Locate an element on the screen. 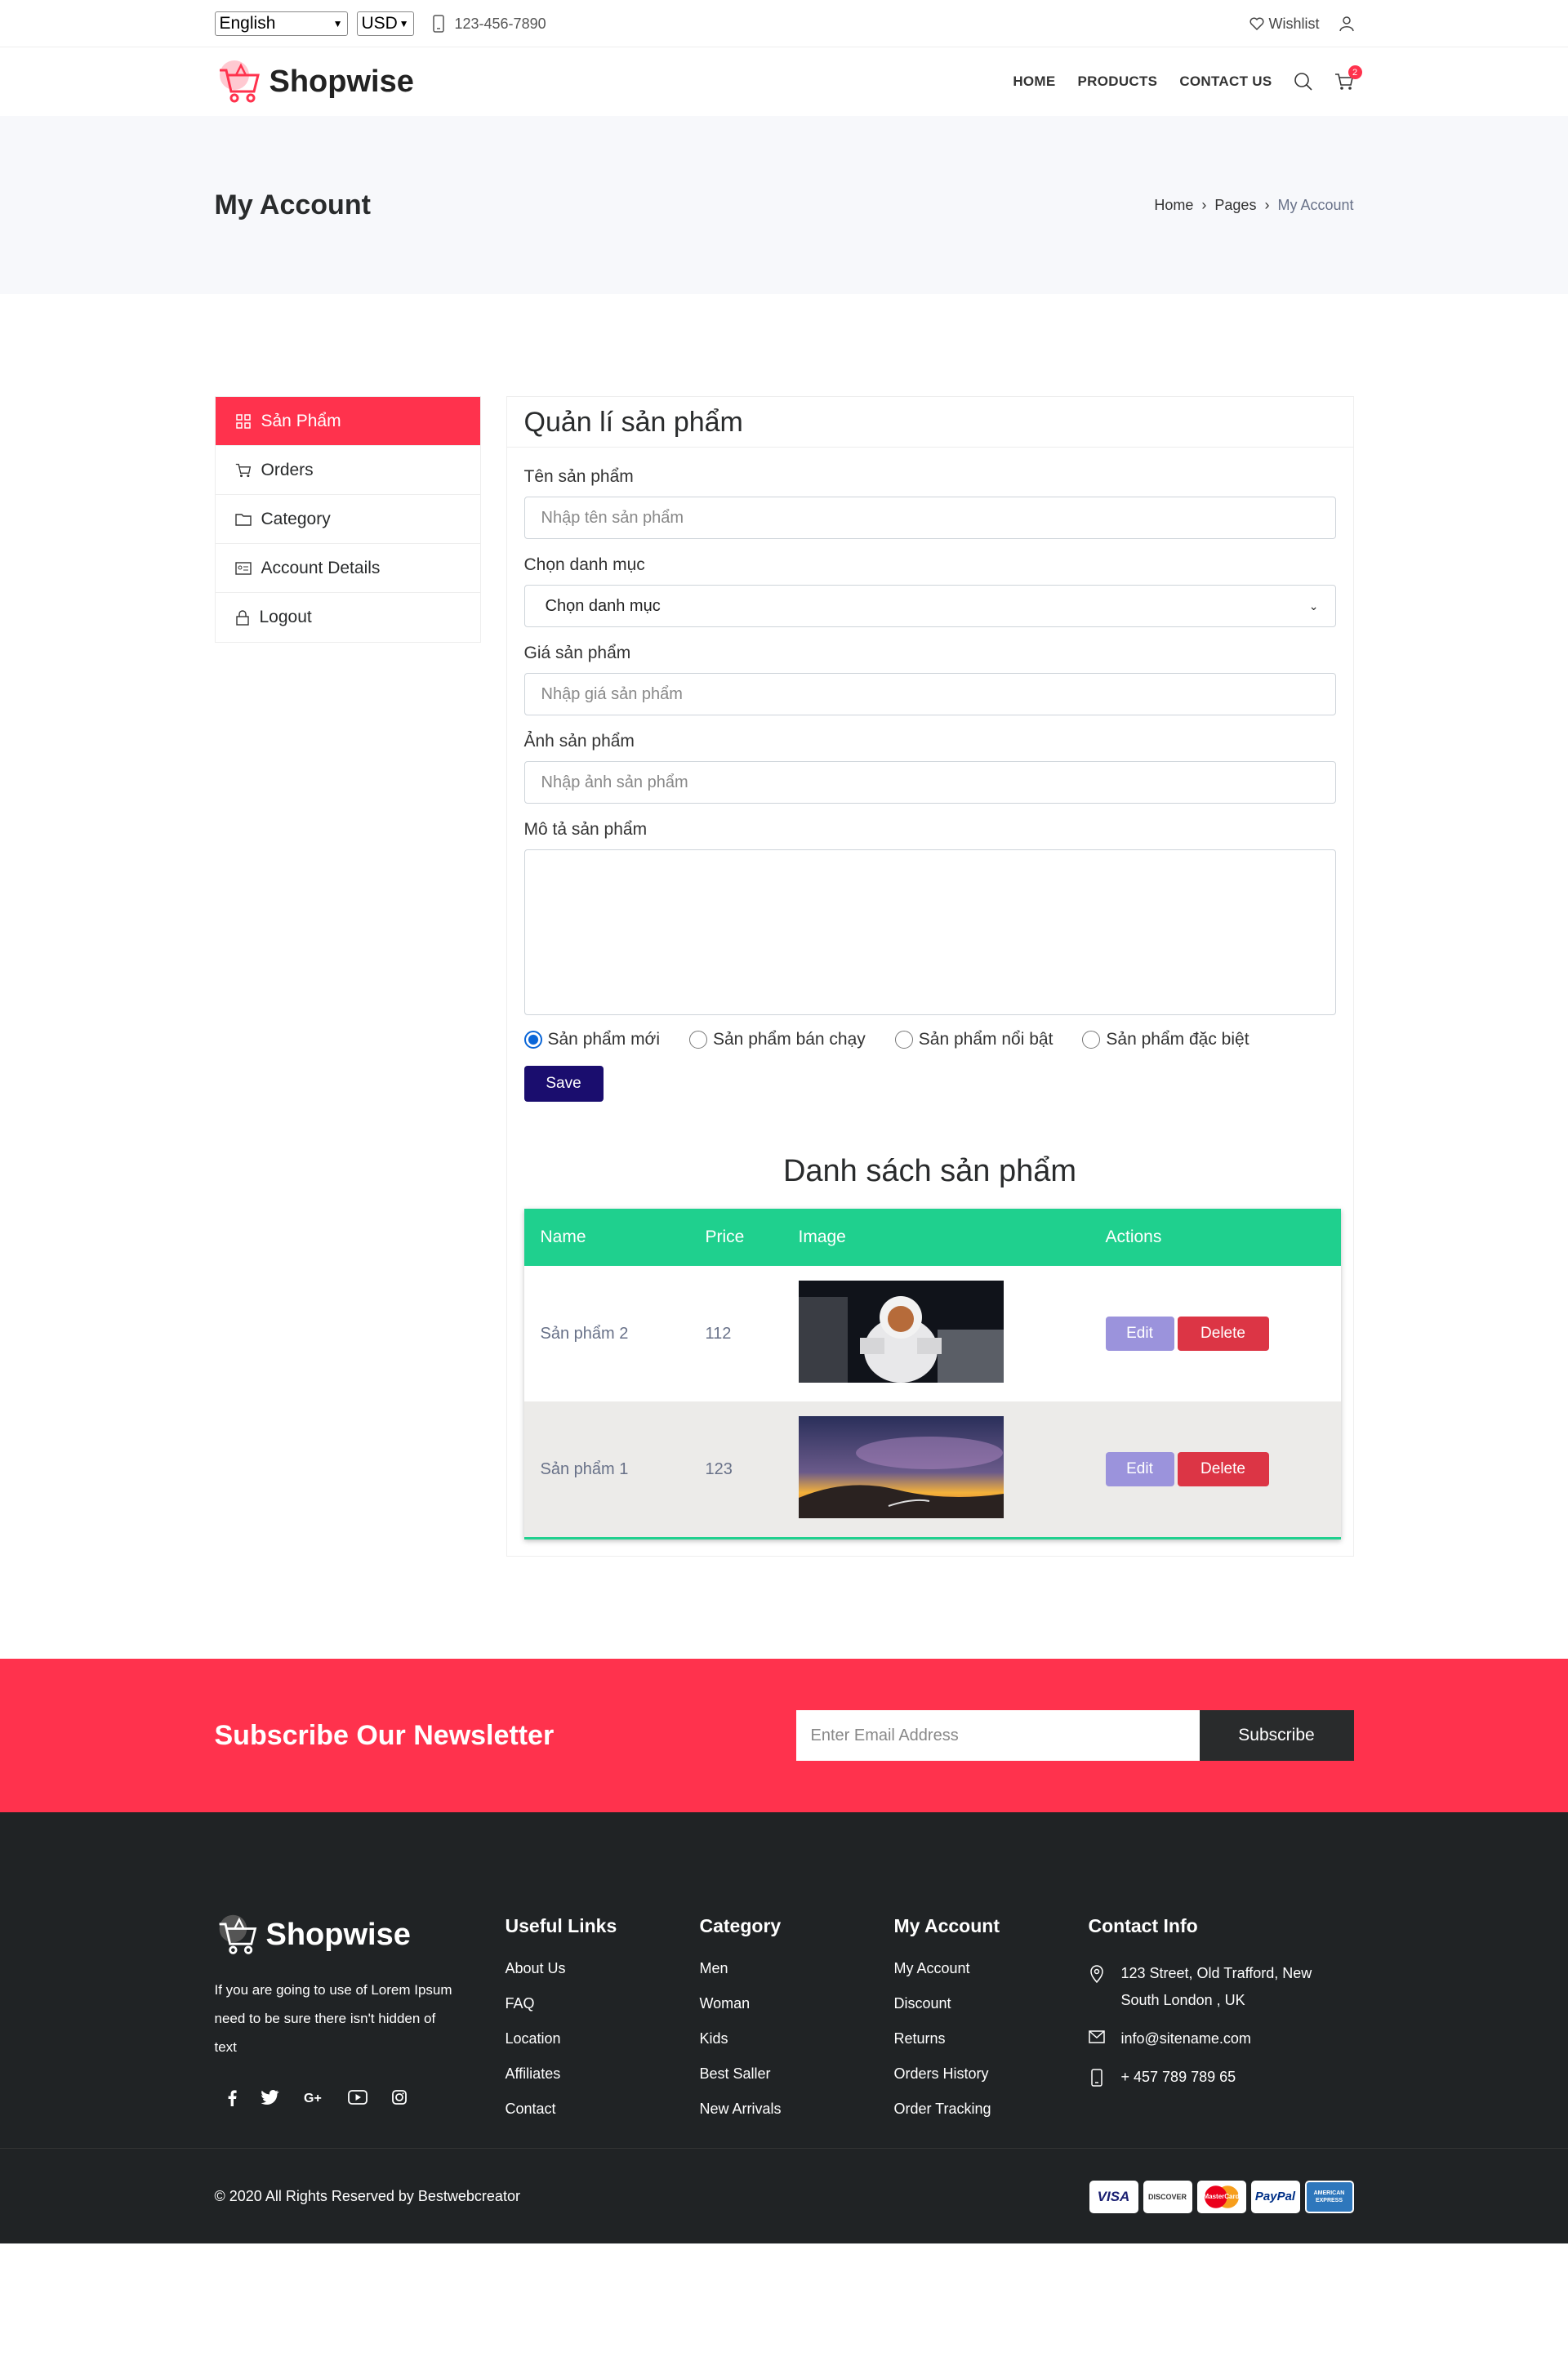  footer-link-my-account: My Account is located at coordinates (991, 1969).